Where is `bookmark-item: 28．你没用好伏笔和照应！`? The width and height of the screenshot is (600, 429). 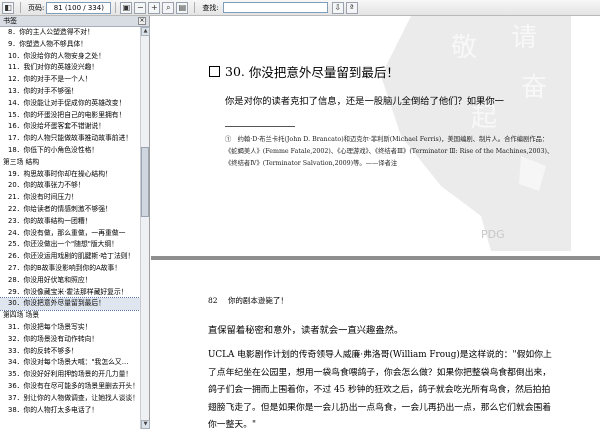 bookmark-item: 28．你没用好伏笔和照应！ is located at coordinates (70, 281).